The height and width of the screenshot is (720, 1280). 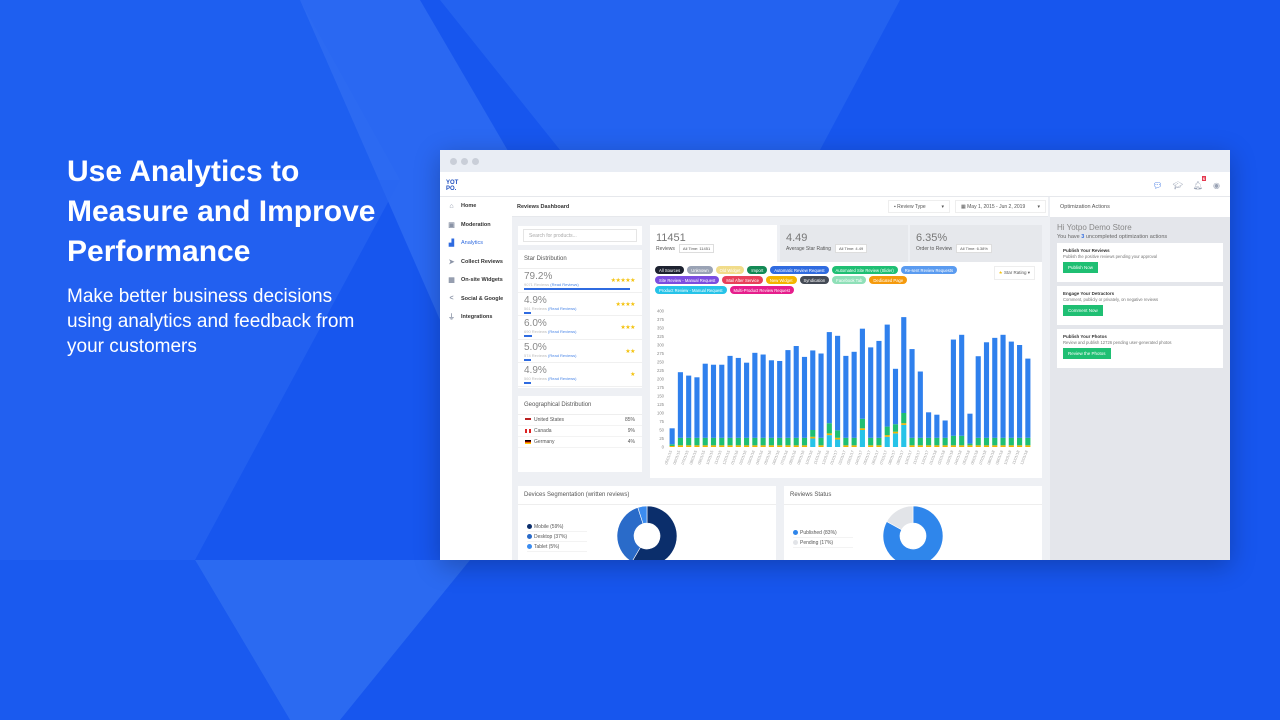 I want to click on user-icon: ◉, so click(x=1216, y=185).